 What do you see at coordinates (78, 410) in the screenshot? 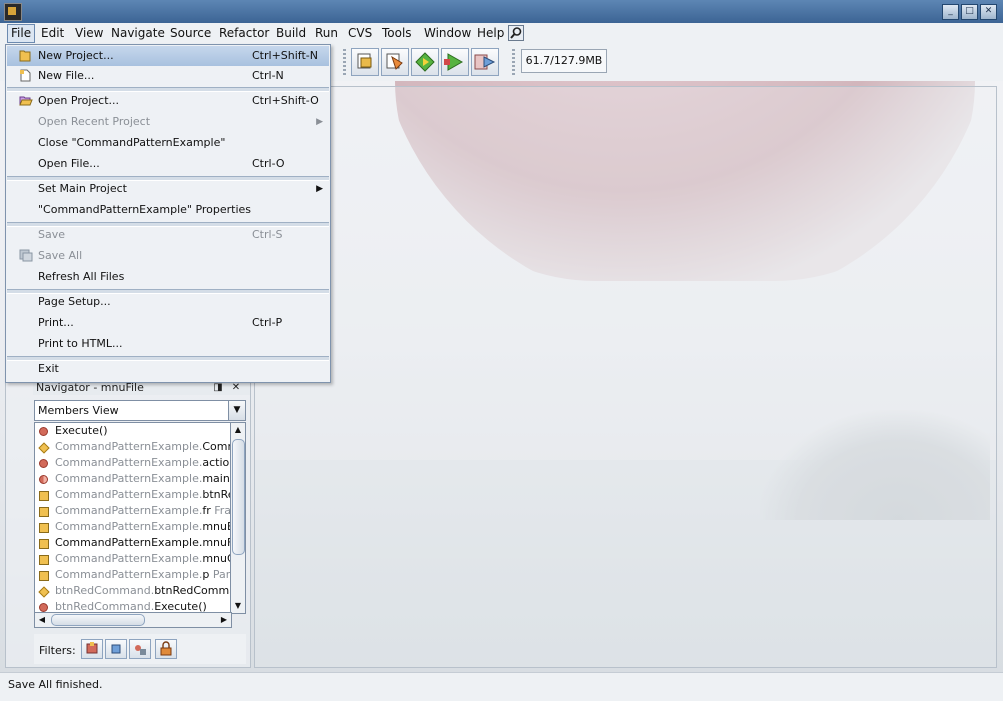
I see `members-view-value: Members View` at bounding box center [78, 410].